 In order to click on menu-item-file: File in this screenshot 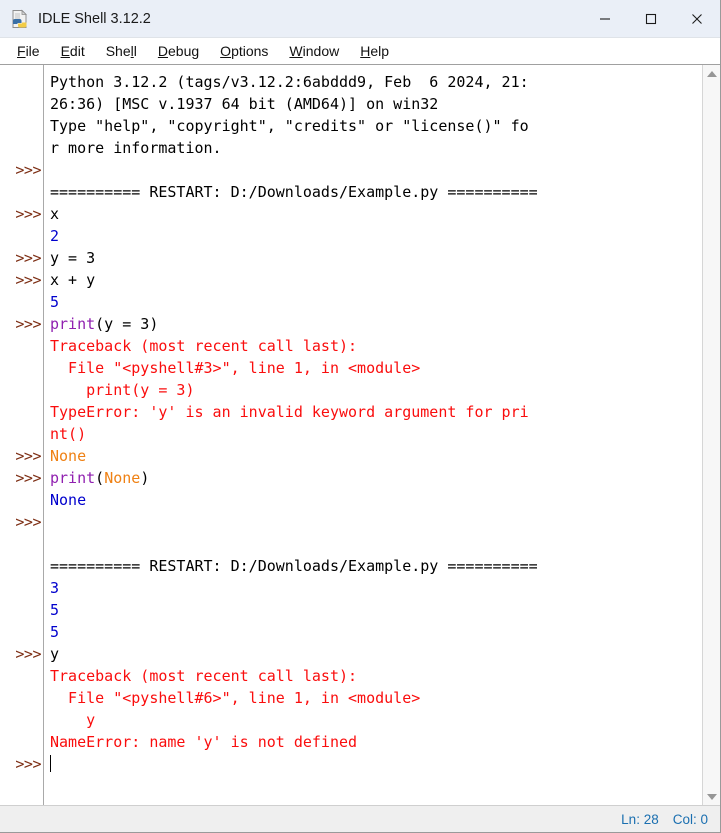, I will do `click(28, 51)`.